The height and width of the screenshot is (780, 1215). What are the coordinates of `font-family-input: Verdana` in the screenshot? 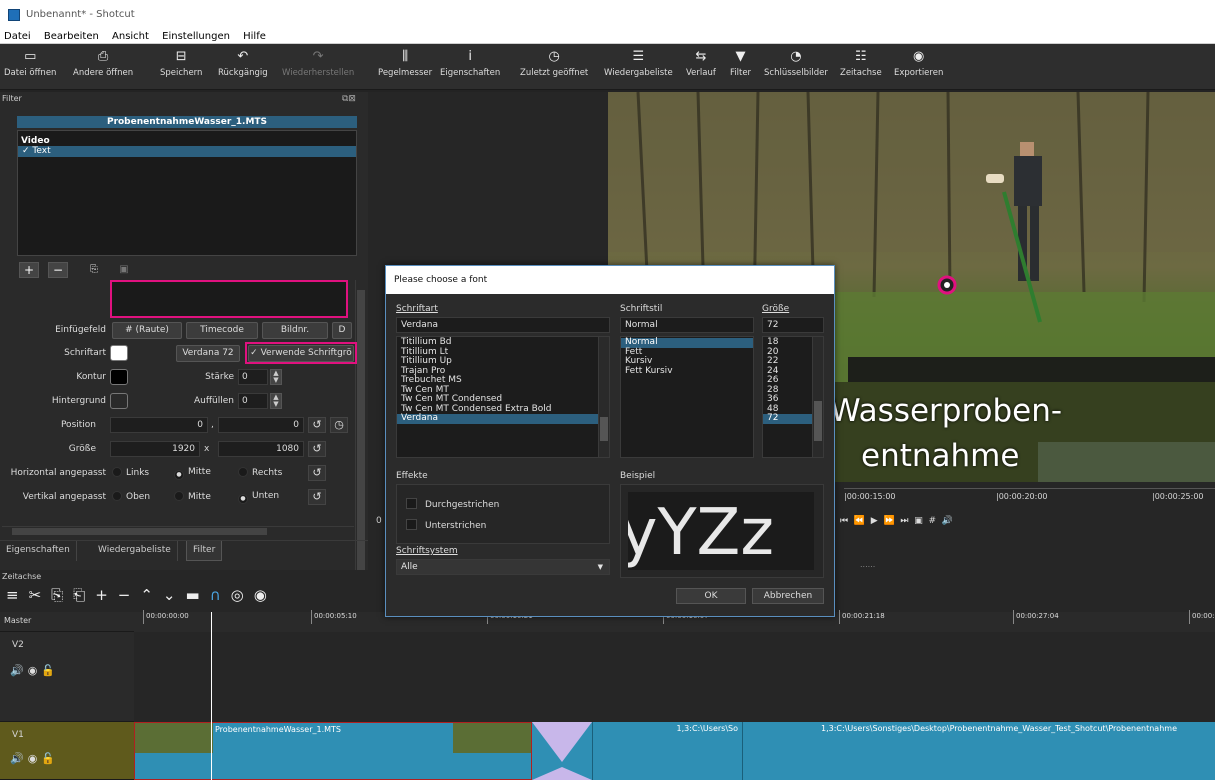 It's located at (503, 325).